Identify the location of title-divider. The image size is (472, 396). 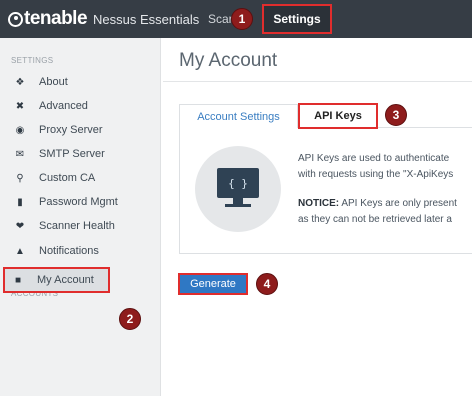
(317, 81).